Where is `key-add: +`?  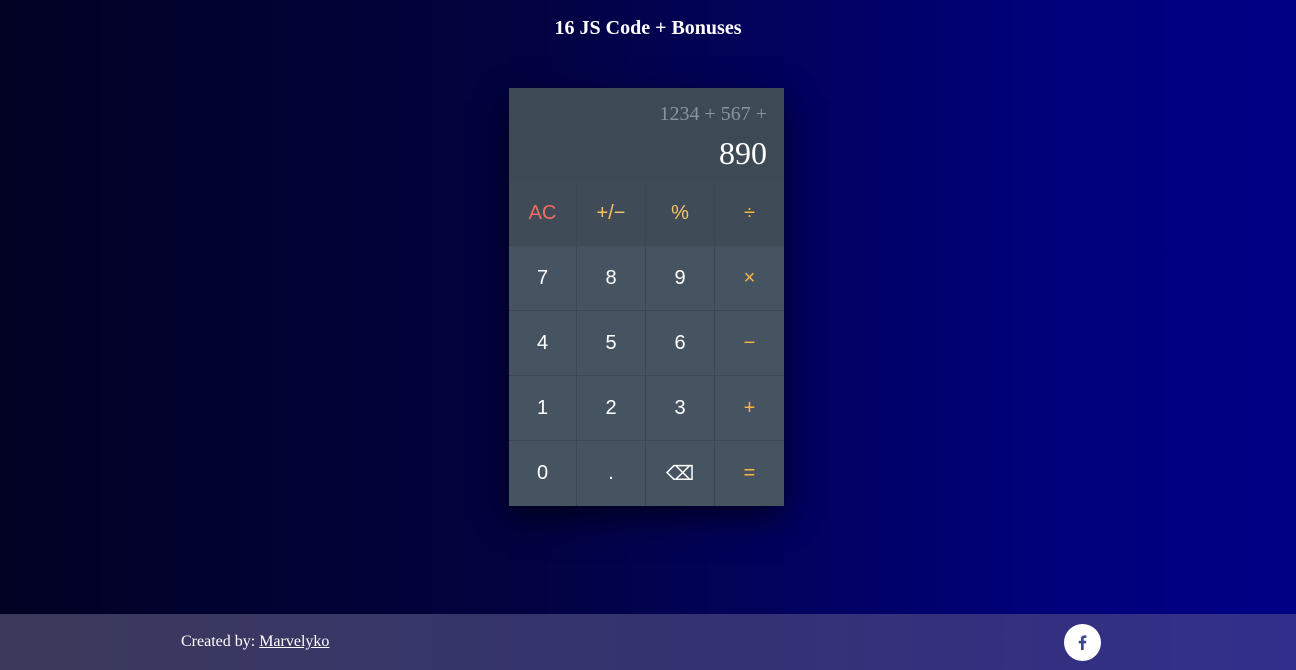 key-add: + is located at coordinates (749, 408).